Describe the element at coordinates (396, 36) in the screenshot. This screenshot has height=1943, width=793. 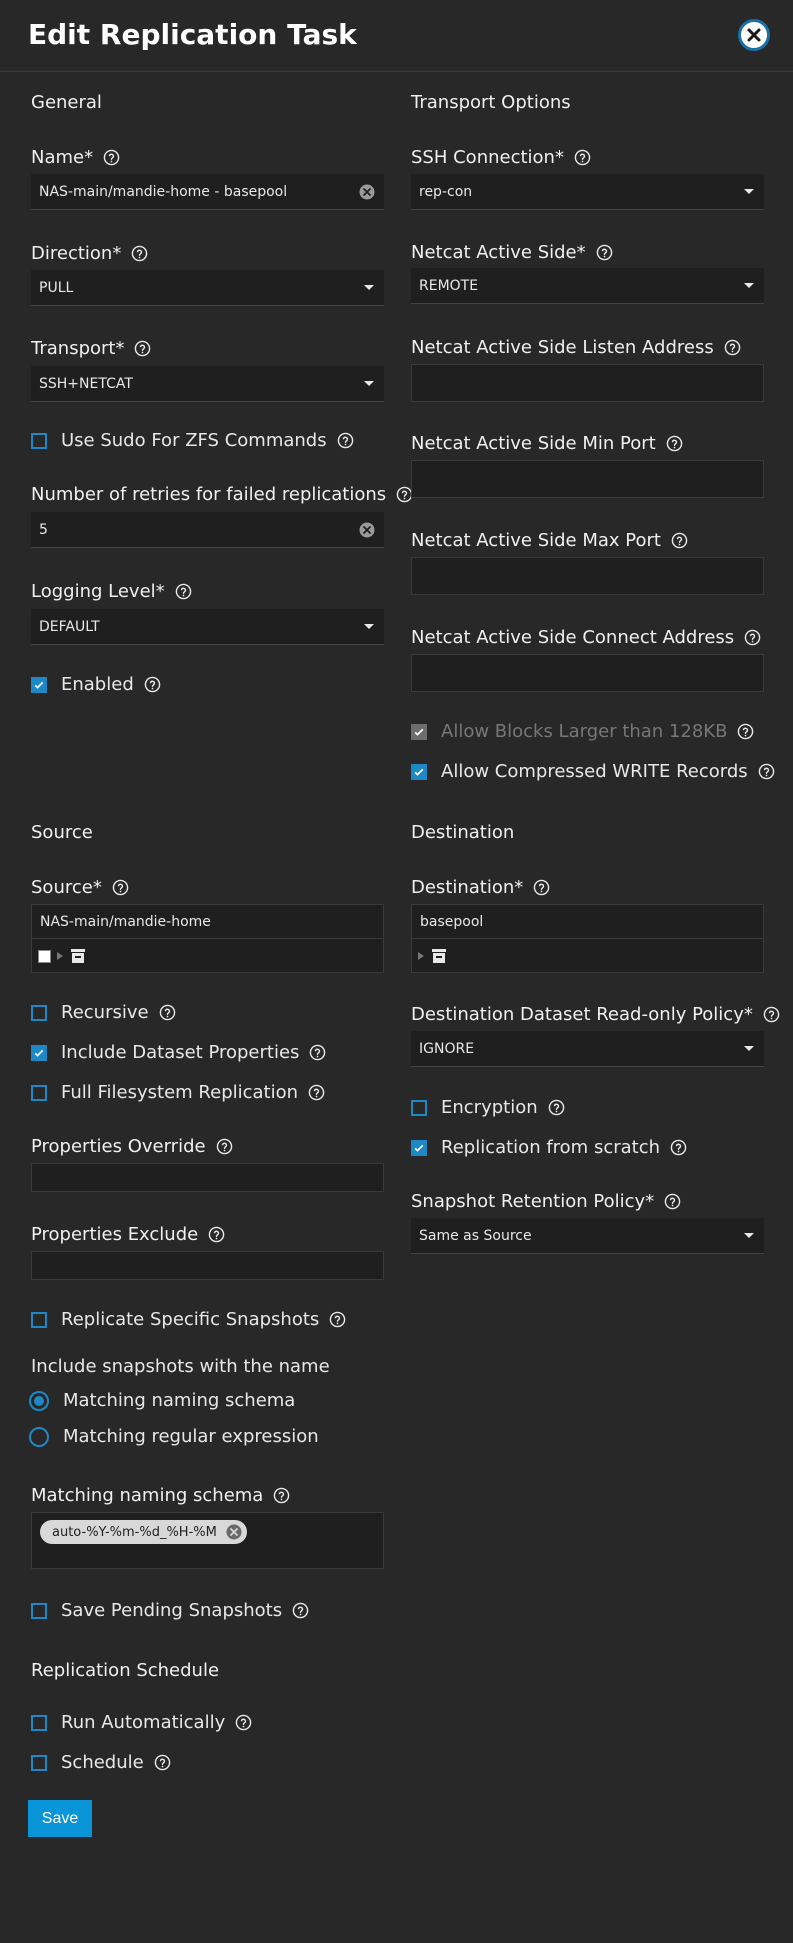
I see `dialog-header: Edit Replication Task` at that location.